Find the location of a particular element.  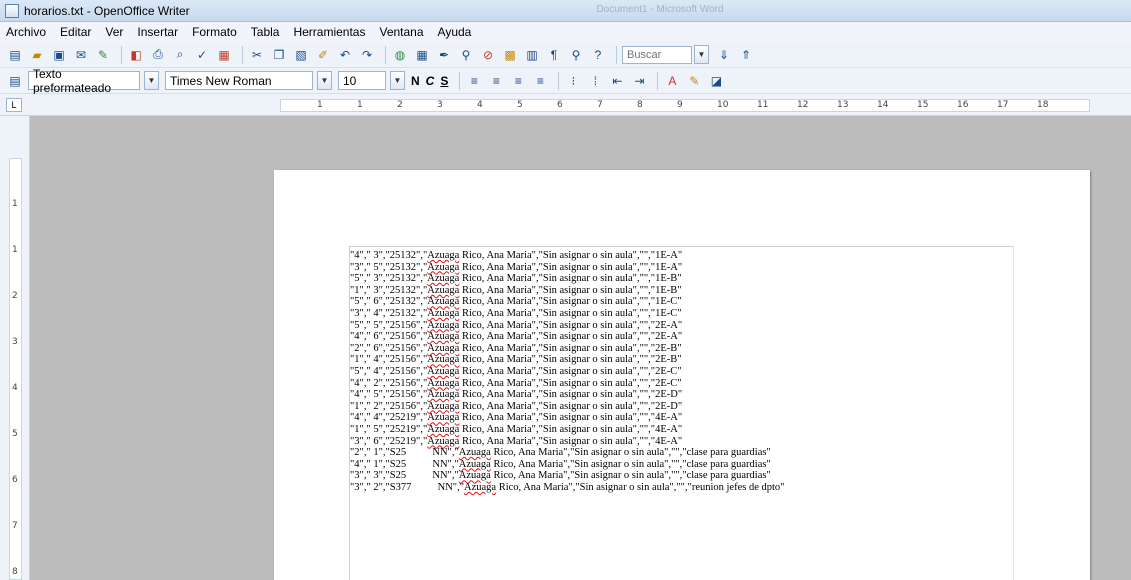

find-replace-icon: ⚲ is located at coordinates (466, 55).